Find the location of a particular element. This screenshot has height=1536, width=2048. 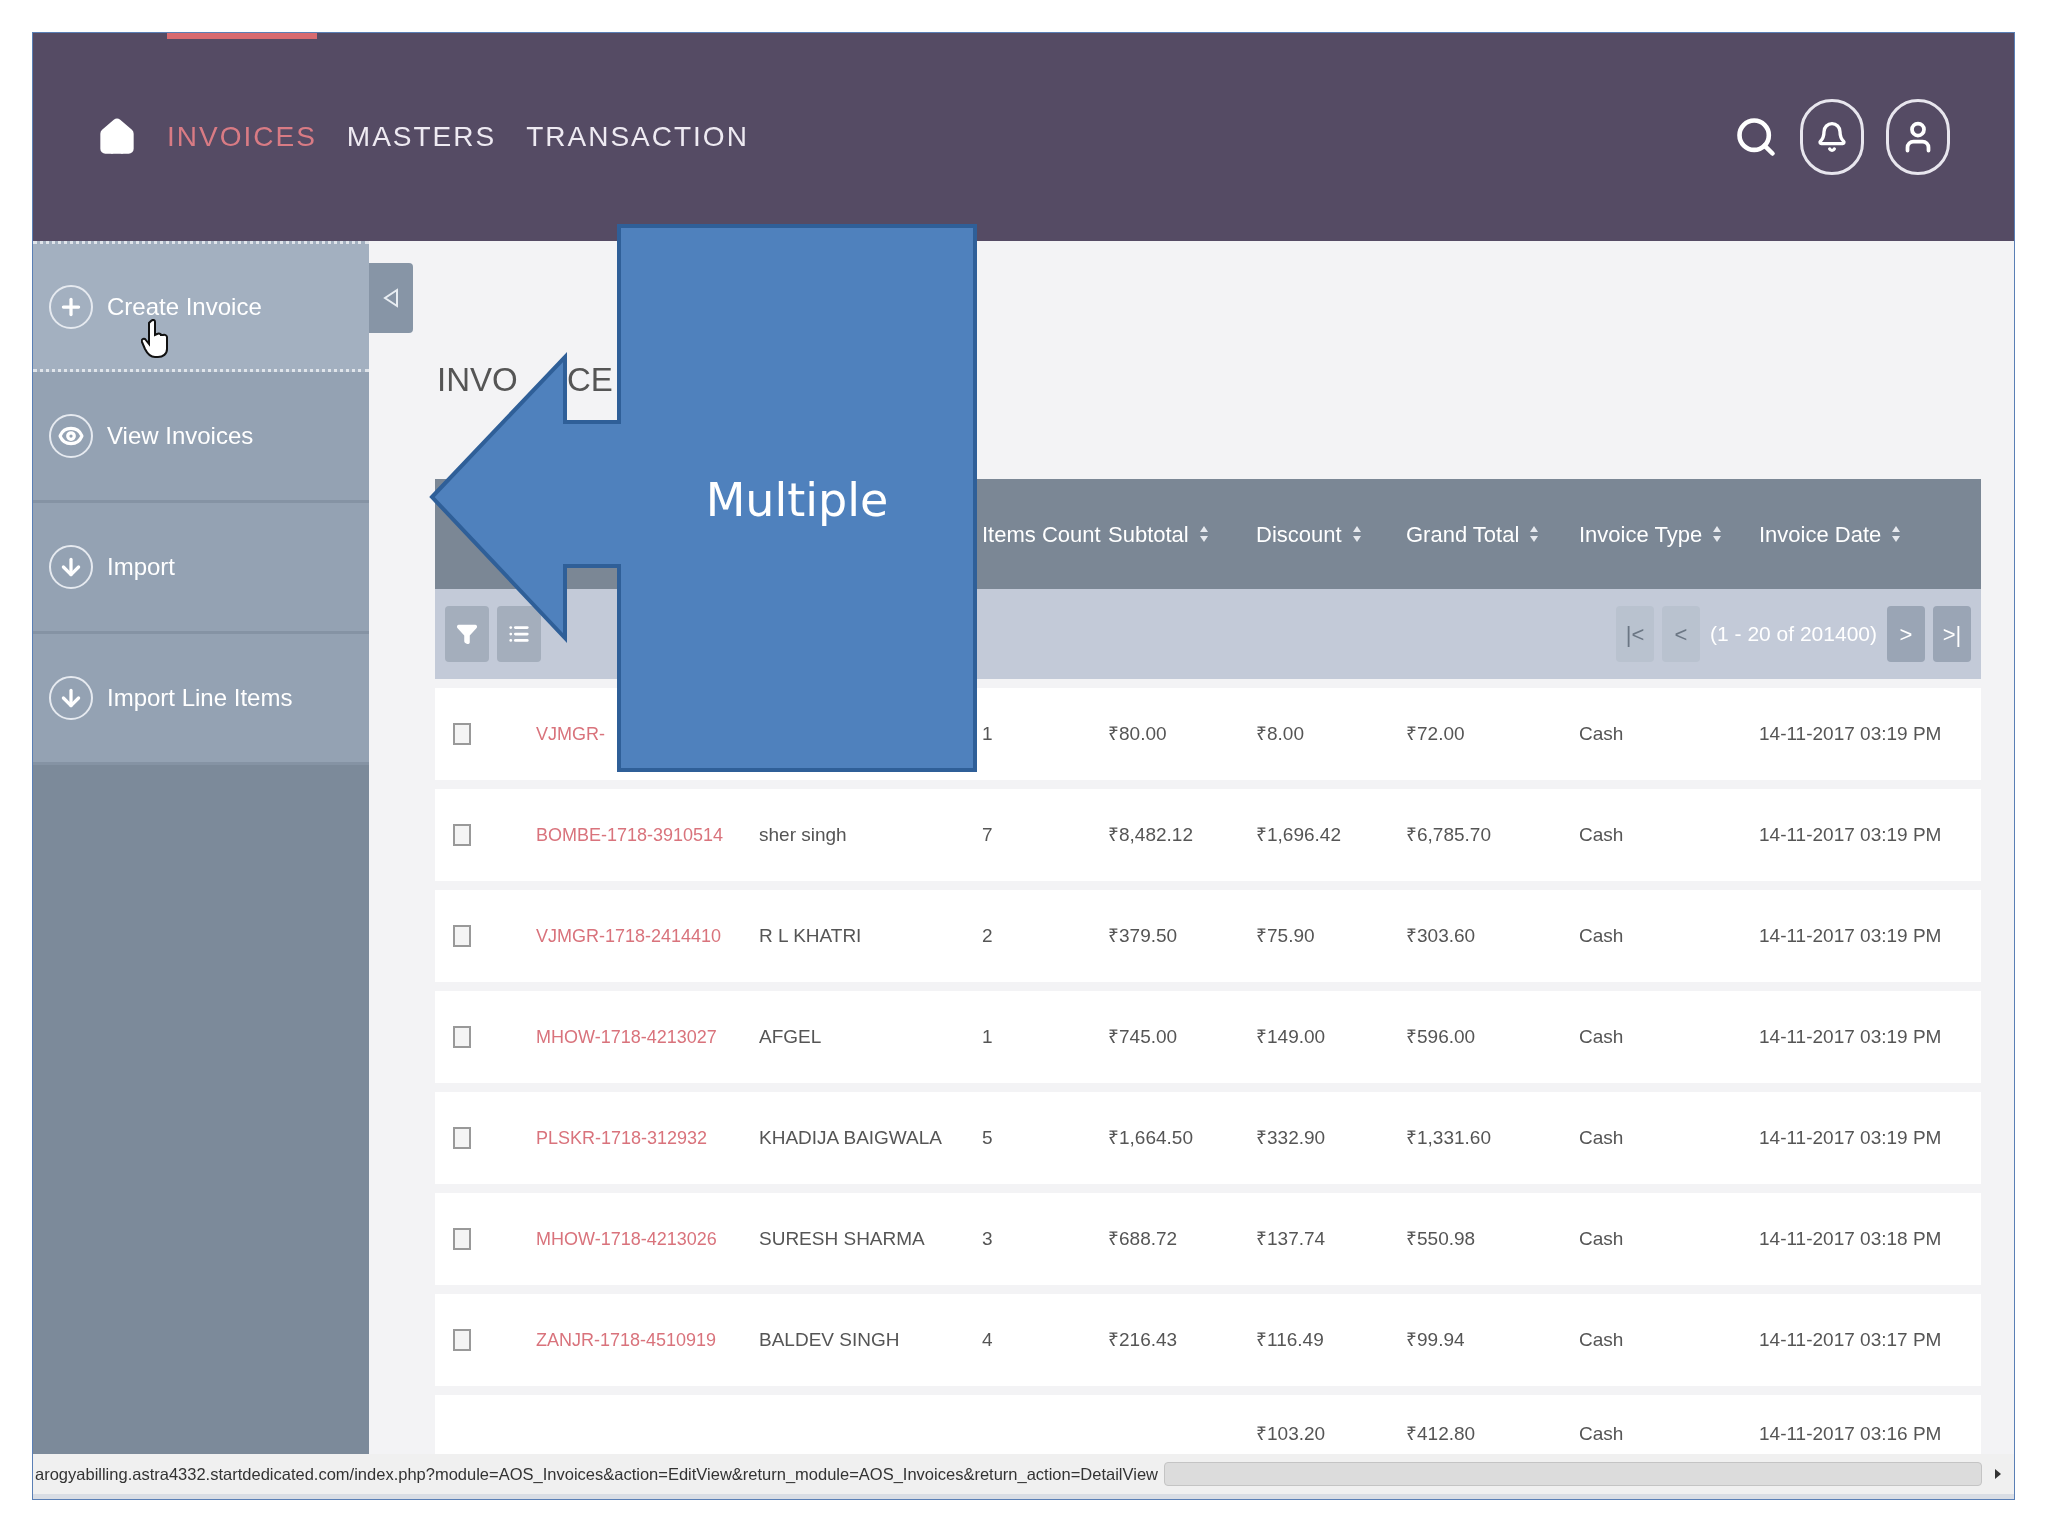

filter-button is located at coordinates (467, 634).